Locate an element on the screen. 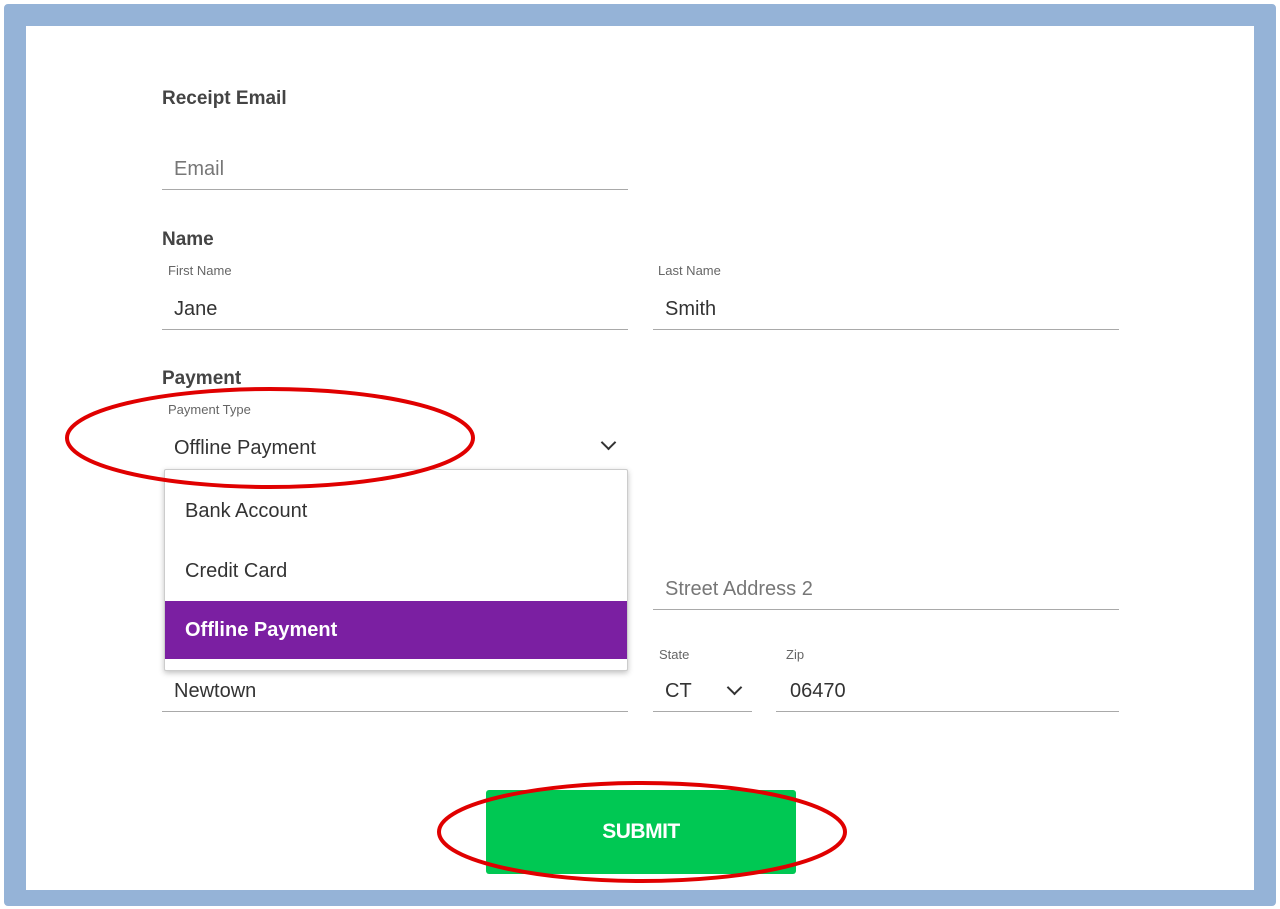 This screenshot has height=909, width=1280. street-address-2-field: Street Address 2 is located at coordinates (886, 587).